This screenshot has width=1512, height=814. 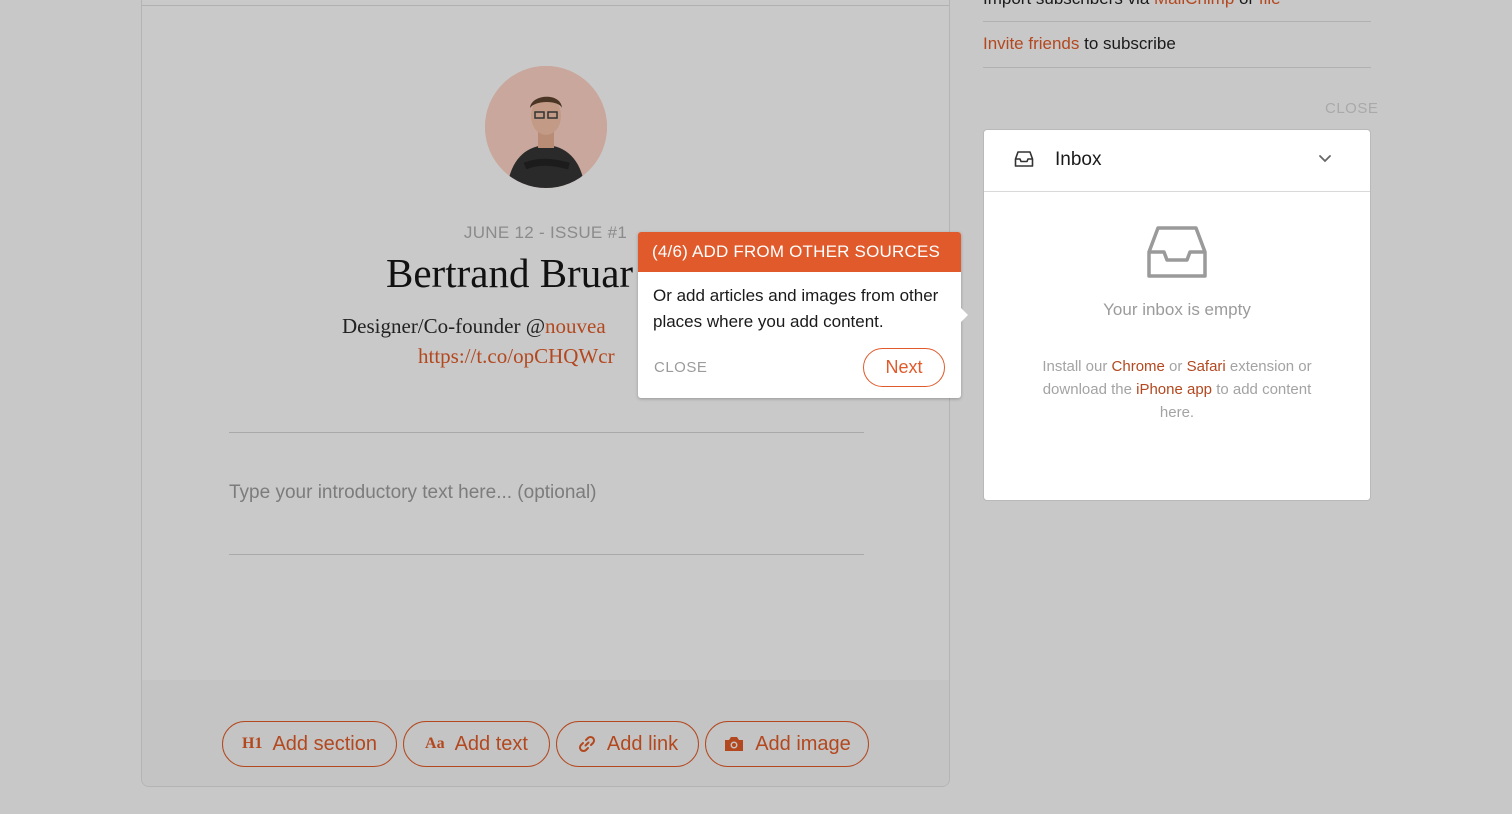 What do you see at coordinates (444, 326) in the screenshot?
I see `bio-prefix: Designer/Co-founder @` at bounding box center [444, 326].